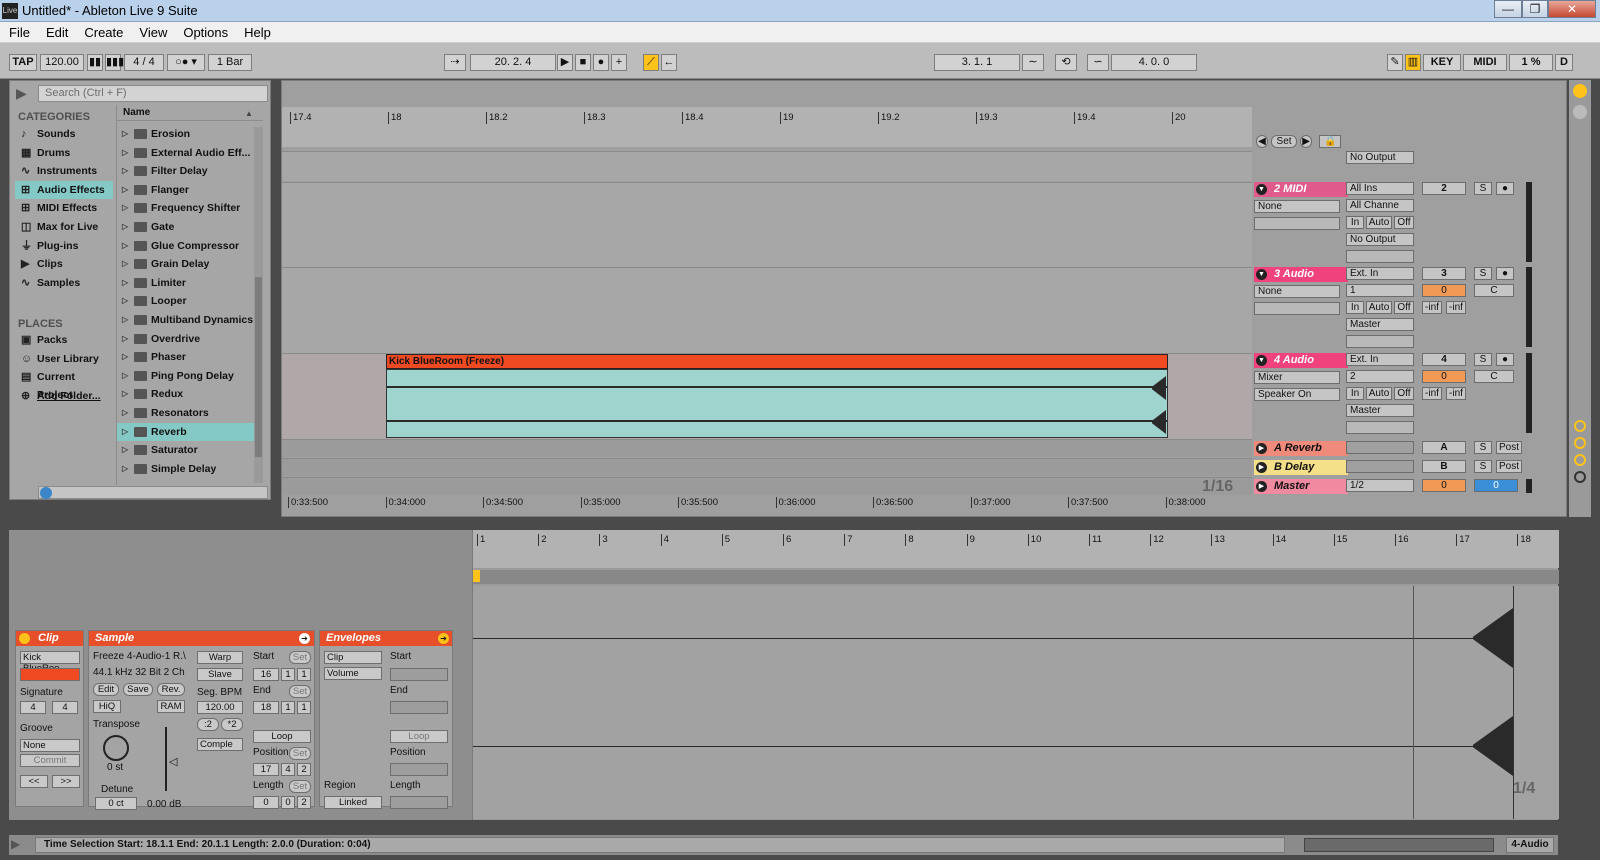 The width and height of the screenshot is (1600, 860). I want to click on position-bar: 17, so click(266, 769).